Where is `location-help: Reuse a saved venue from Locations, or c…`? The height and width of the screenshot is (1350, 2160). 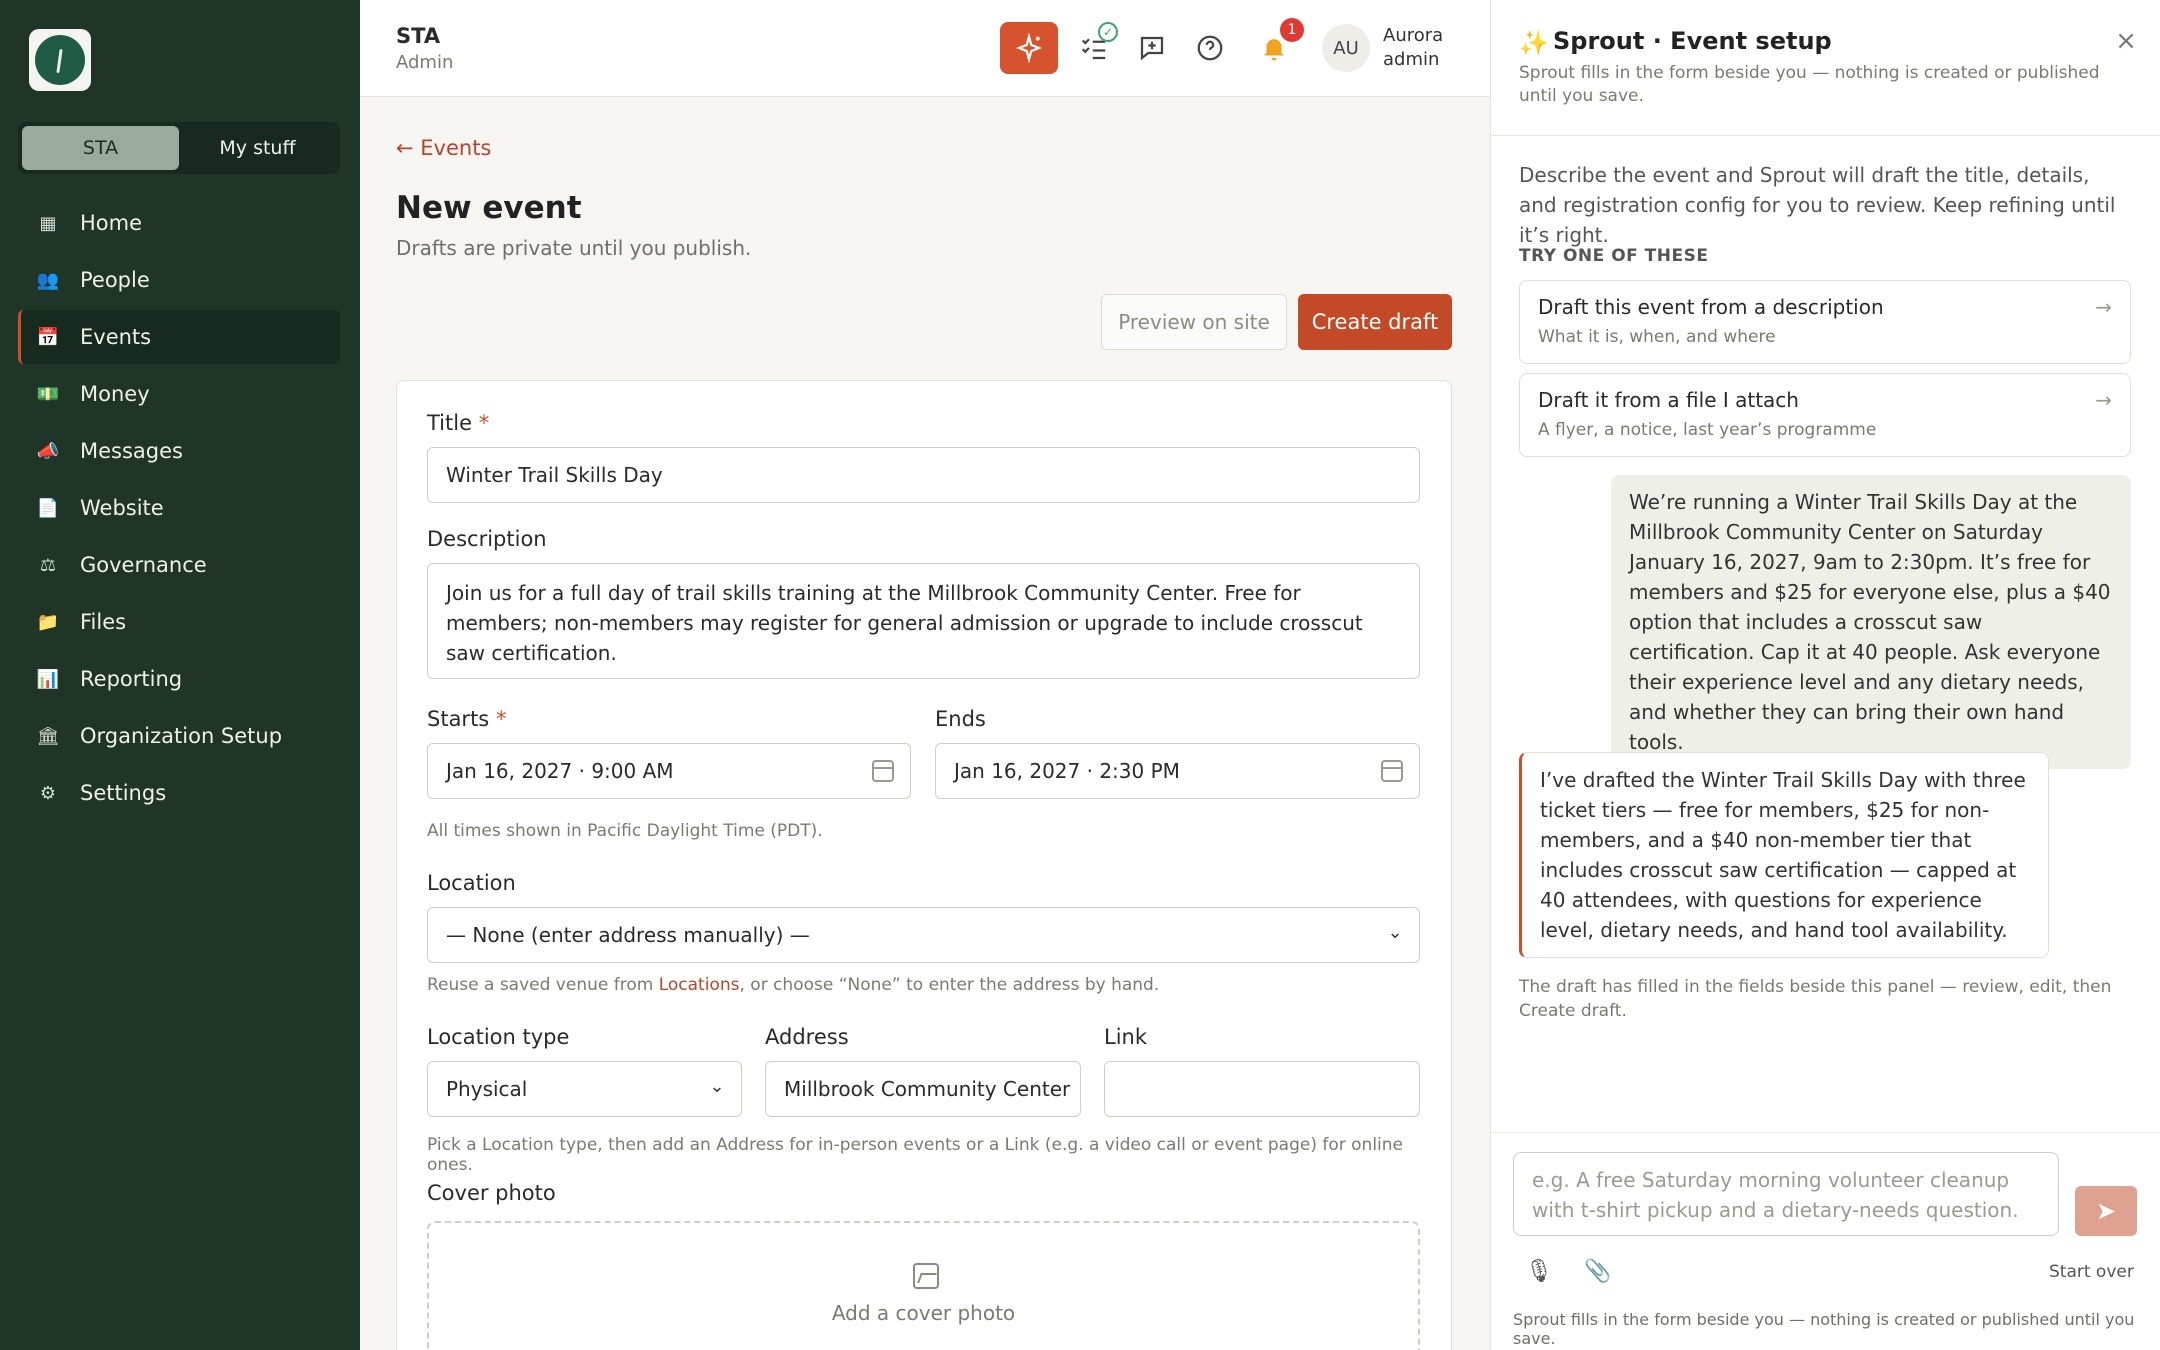
location-help: Reuse a saved venue from Locations, or c… is located at coordinates (793, 985).